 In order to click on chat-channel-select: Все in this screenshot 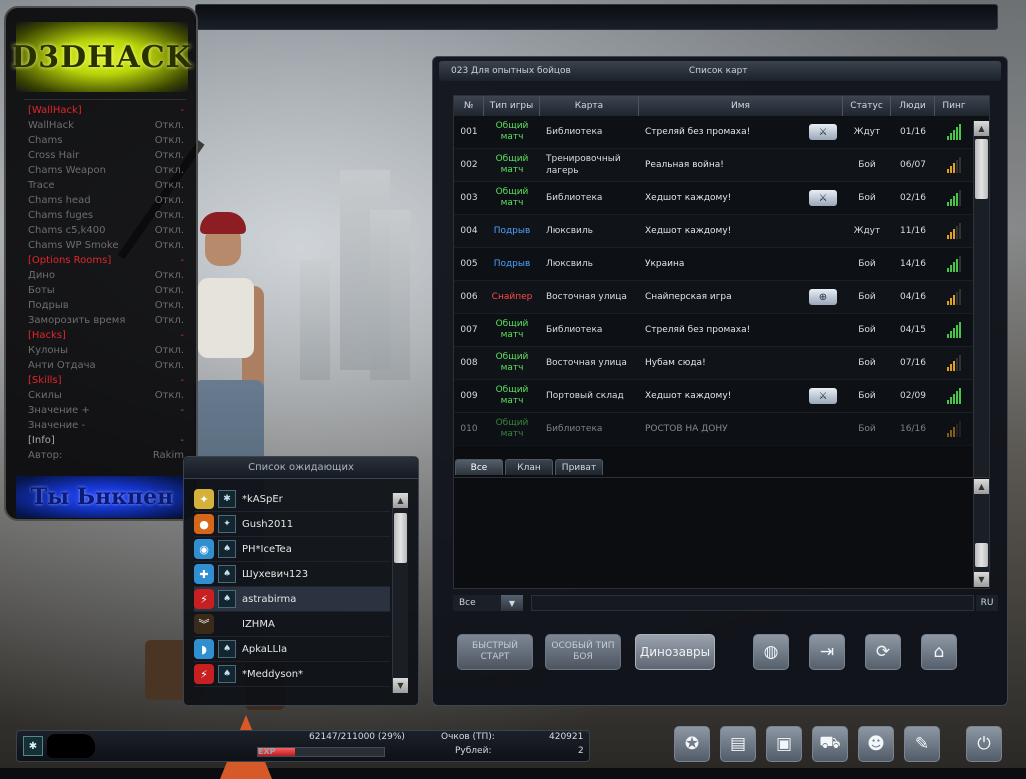, I will do `click(477, 603)`.